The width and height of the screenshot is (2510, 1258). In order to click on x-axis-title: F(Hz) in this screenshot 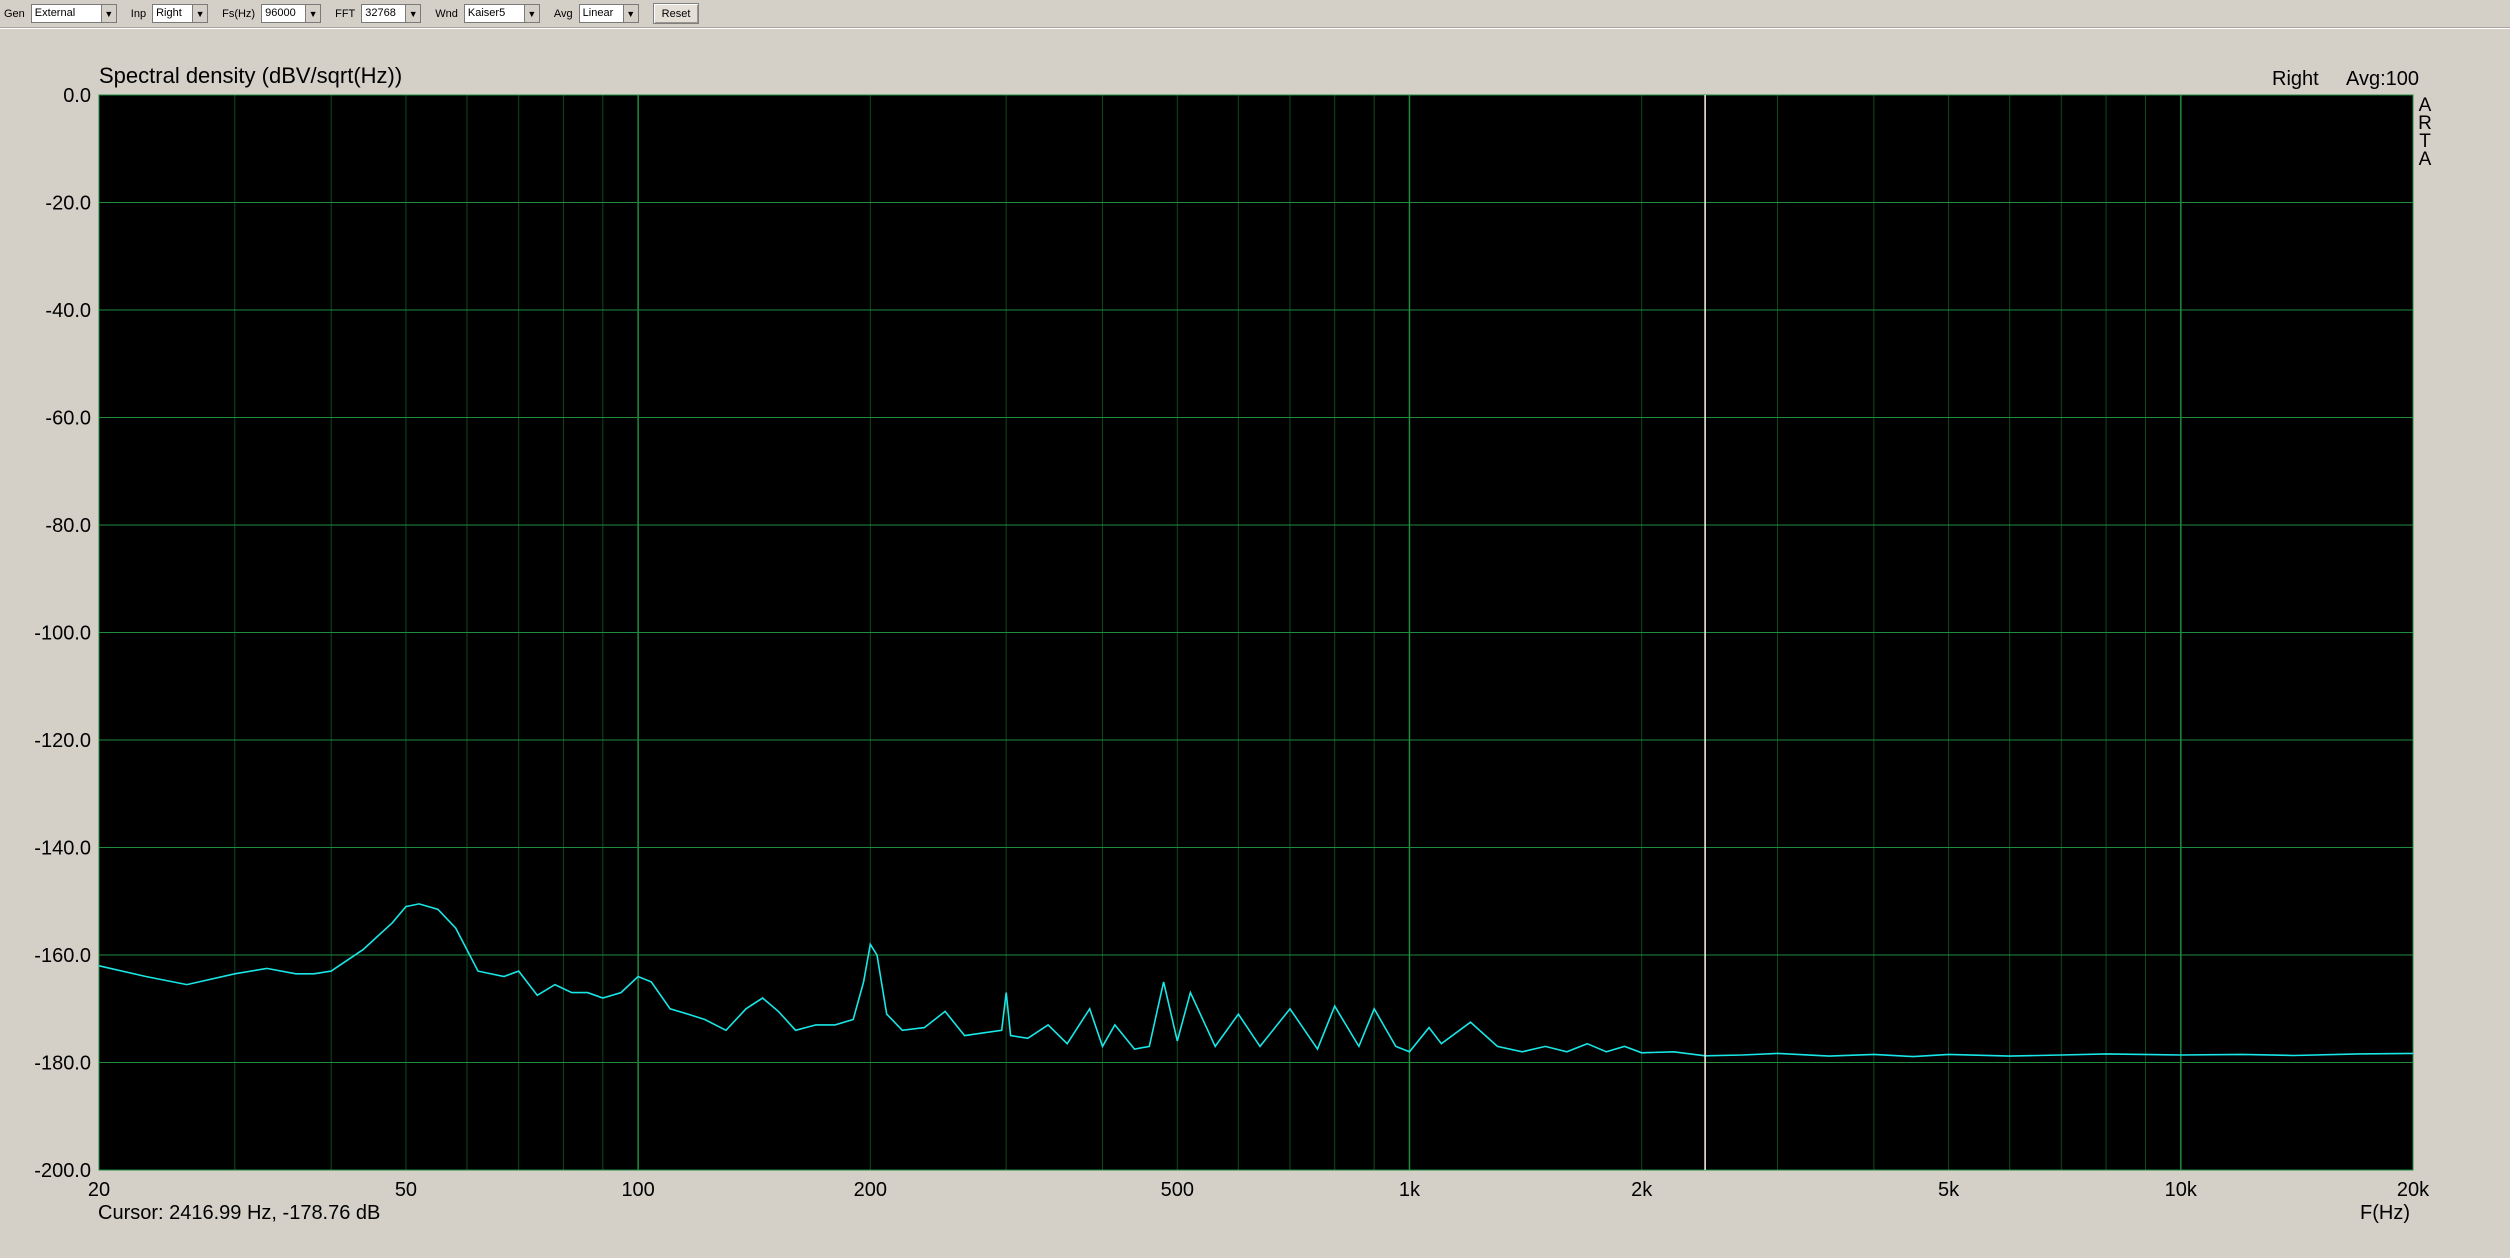, I will do `click(2385, 1213)`.